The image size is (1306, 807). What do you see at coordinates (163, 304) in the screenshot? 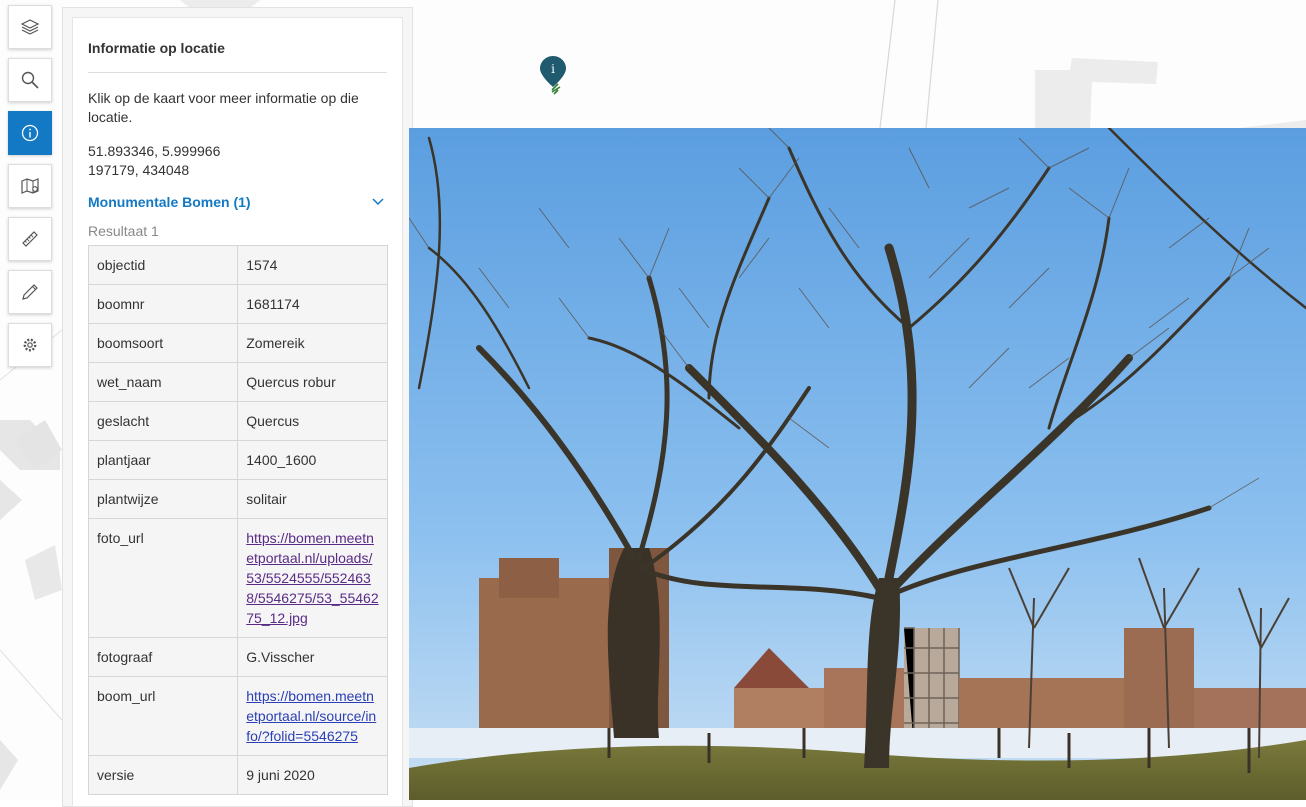
I see `attribute-name: boomnr` at bounding box center [163, 304].